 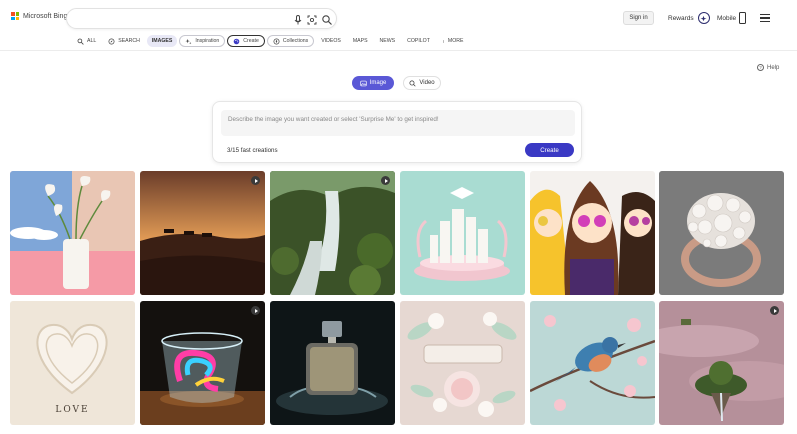 What do you see at coordinates (45, 16) in the screenshot?
I see `brand-name: Microsoft Bing` at bounding box center [45, 16].